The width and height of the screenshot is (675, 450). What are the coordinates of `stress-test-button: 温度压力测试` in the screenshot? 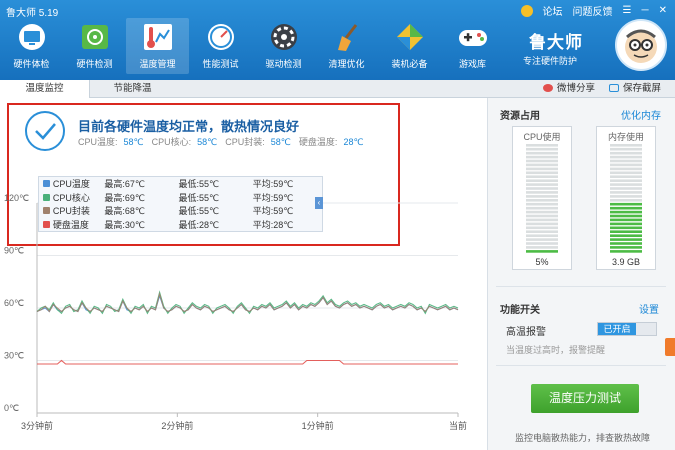 It's located at (585, 398).